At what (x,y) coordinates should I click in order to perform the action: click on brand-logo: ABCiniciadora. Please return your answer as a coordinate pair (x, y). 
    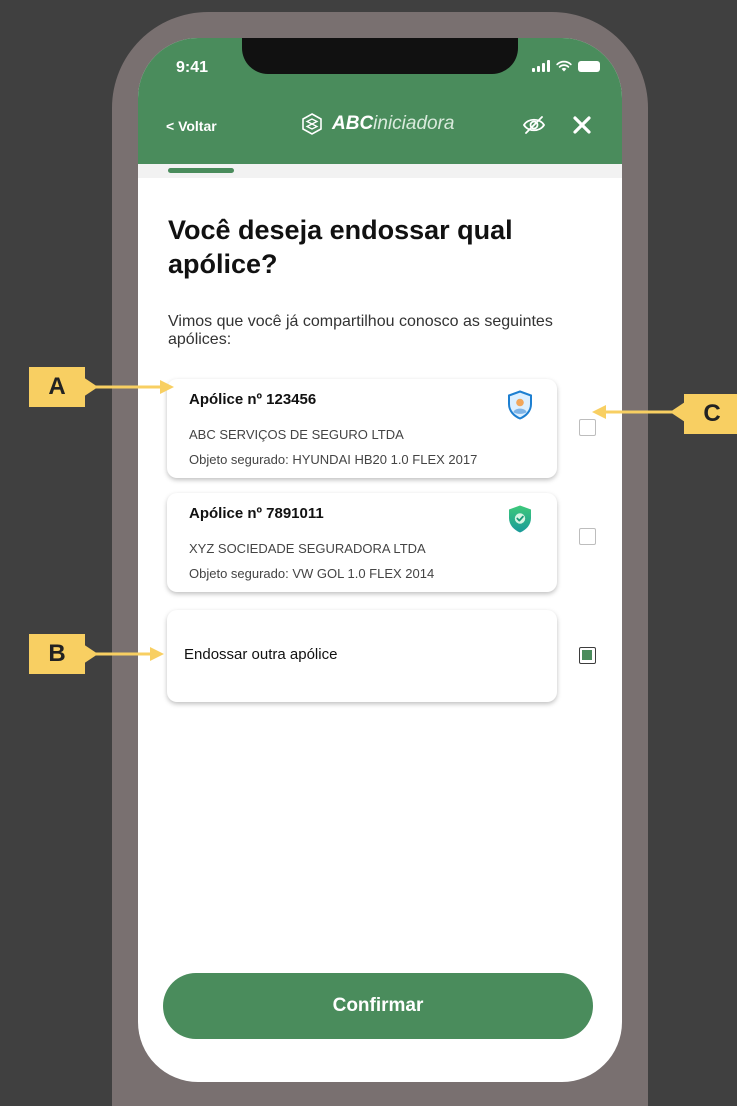
    Looking at the image, I should click on (377, 124).